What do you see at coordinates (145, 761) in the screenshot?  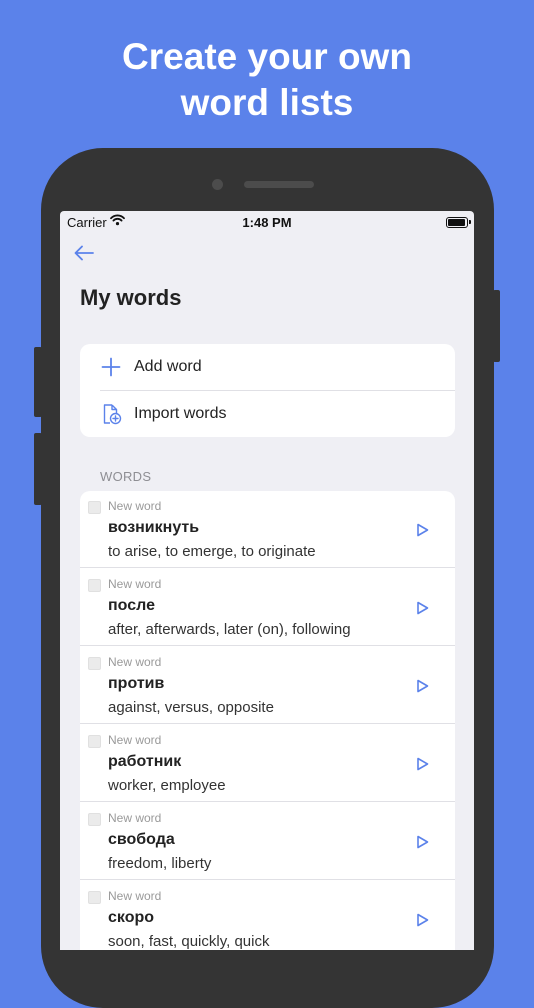 I see `word-term: работник` at bounding box center [145, 761].